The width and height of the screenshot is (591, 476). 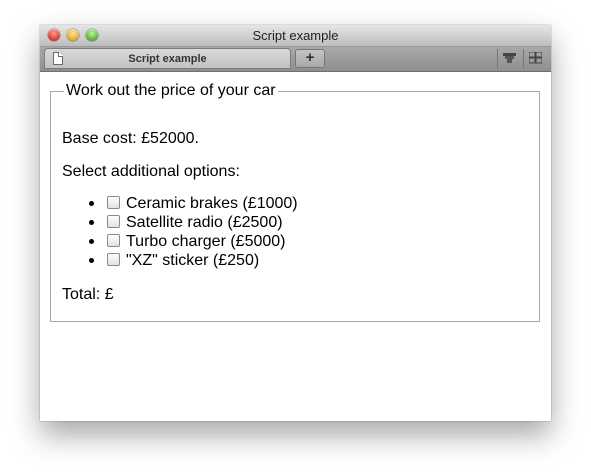 I want to click on new-tab-button: +, so click(x=310, y=58).